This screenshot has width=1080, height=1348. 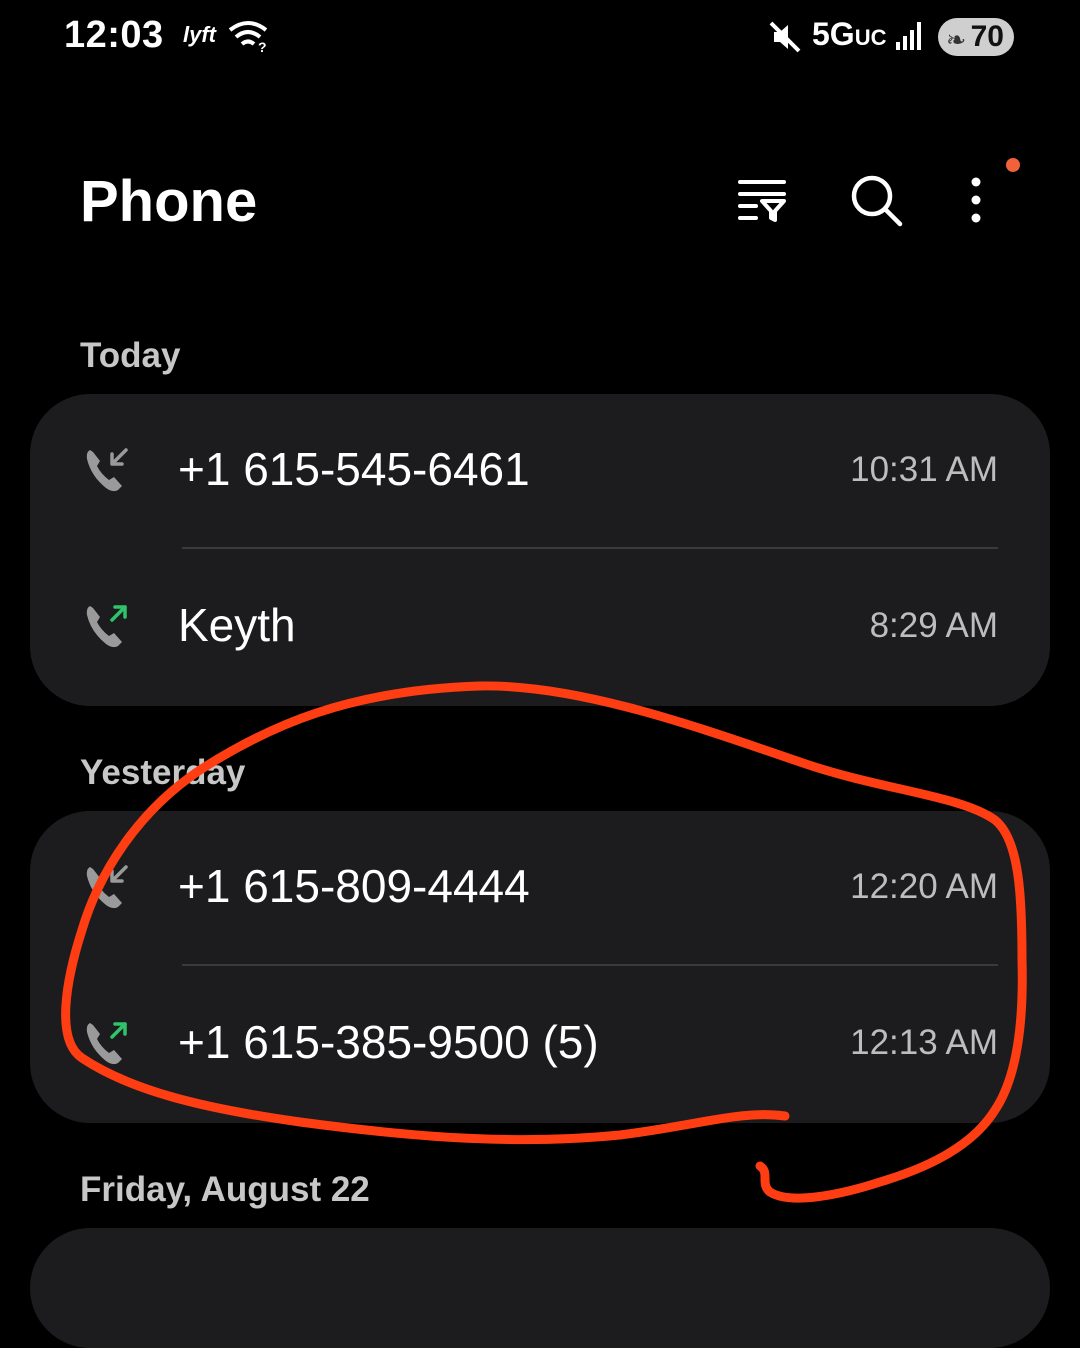 I want to click on mute-icon, so click(x=785, y=37).